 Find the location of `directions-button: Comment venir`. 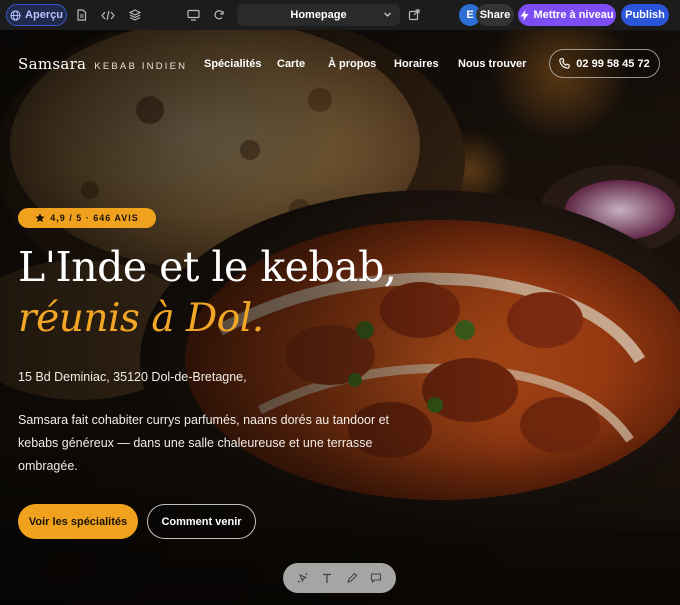

directions-button: Comment venir is located at coordinates (201, 521).